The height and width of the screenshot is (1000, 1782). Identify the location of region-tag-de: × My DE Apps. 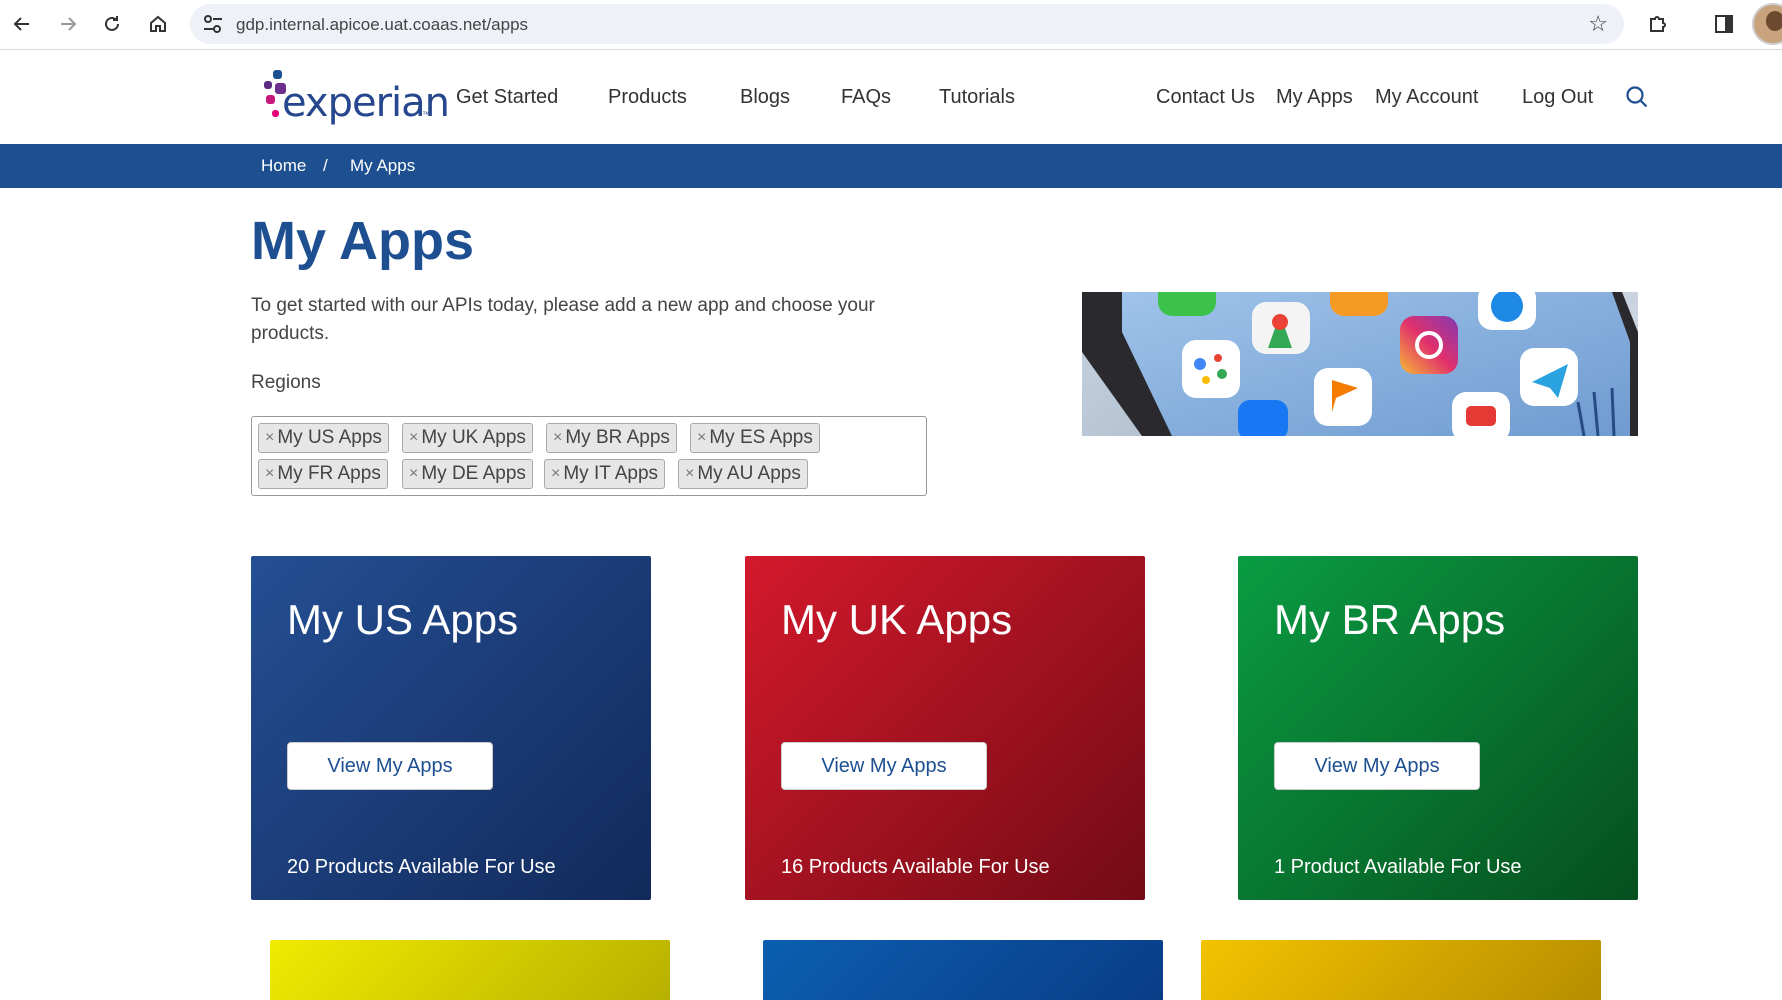
(467, 474).